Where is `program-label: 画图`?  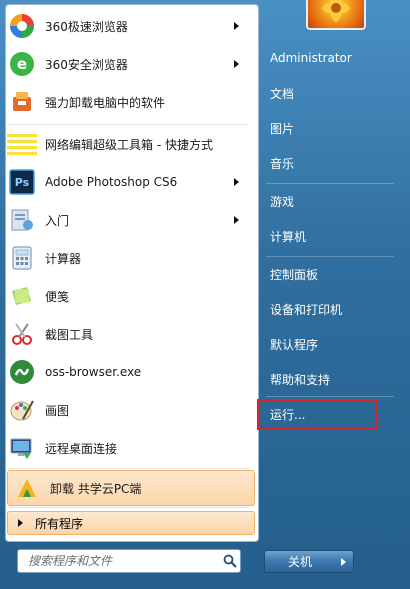
program-label: 画图 is located at coordinates (57, 410).